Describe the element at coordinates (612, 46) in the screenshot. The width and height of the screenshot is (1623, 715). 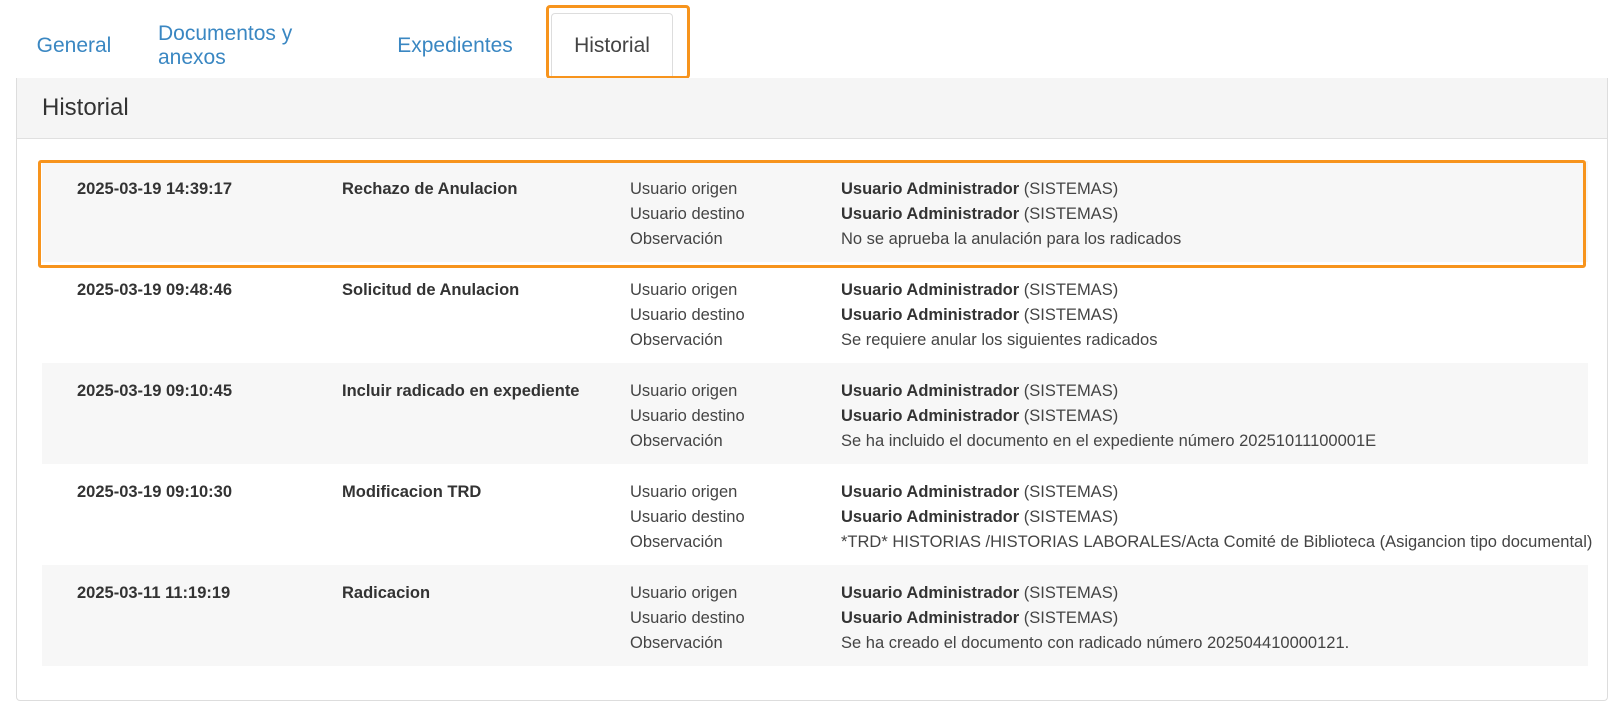
I see `tab-historial: Historial` at that location.